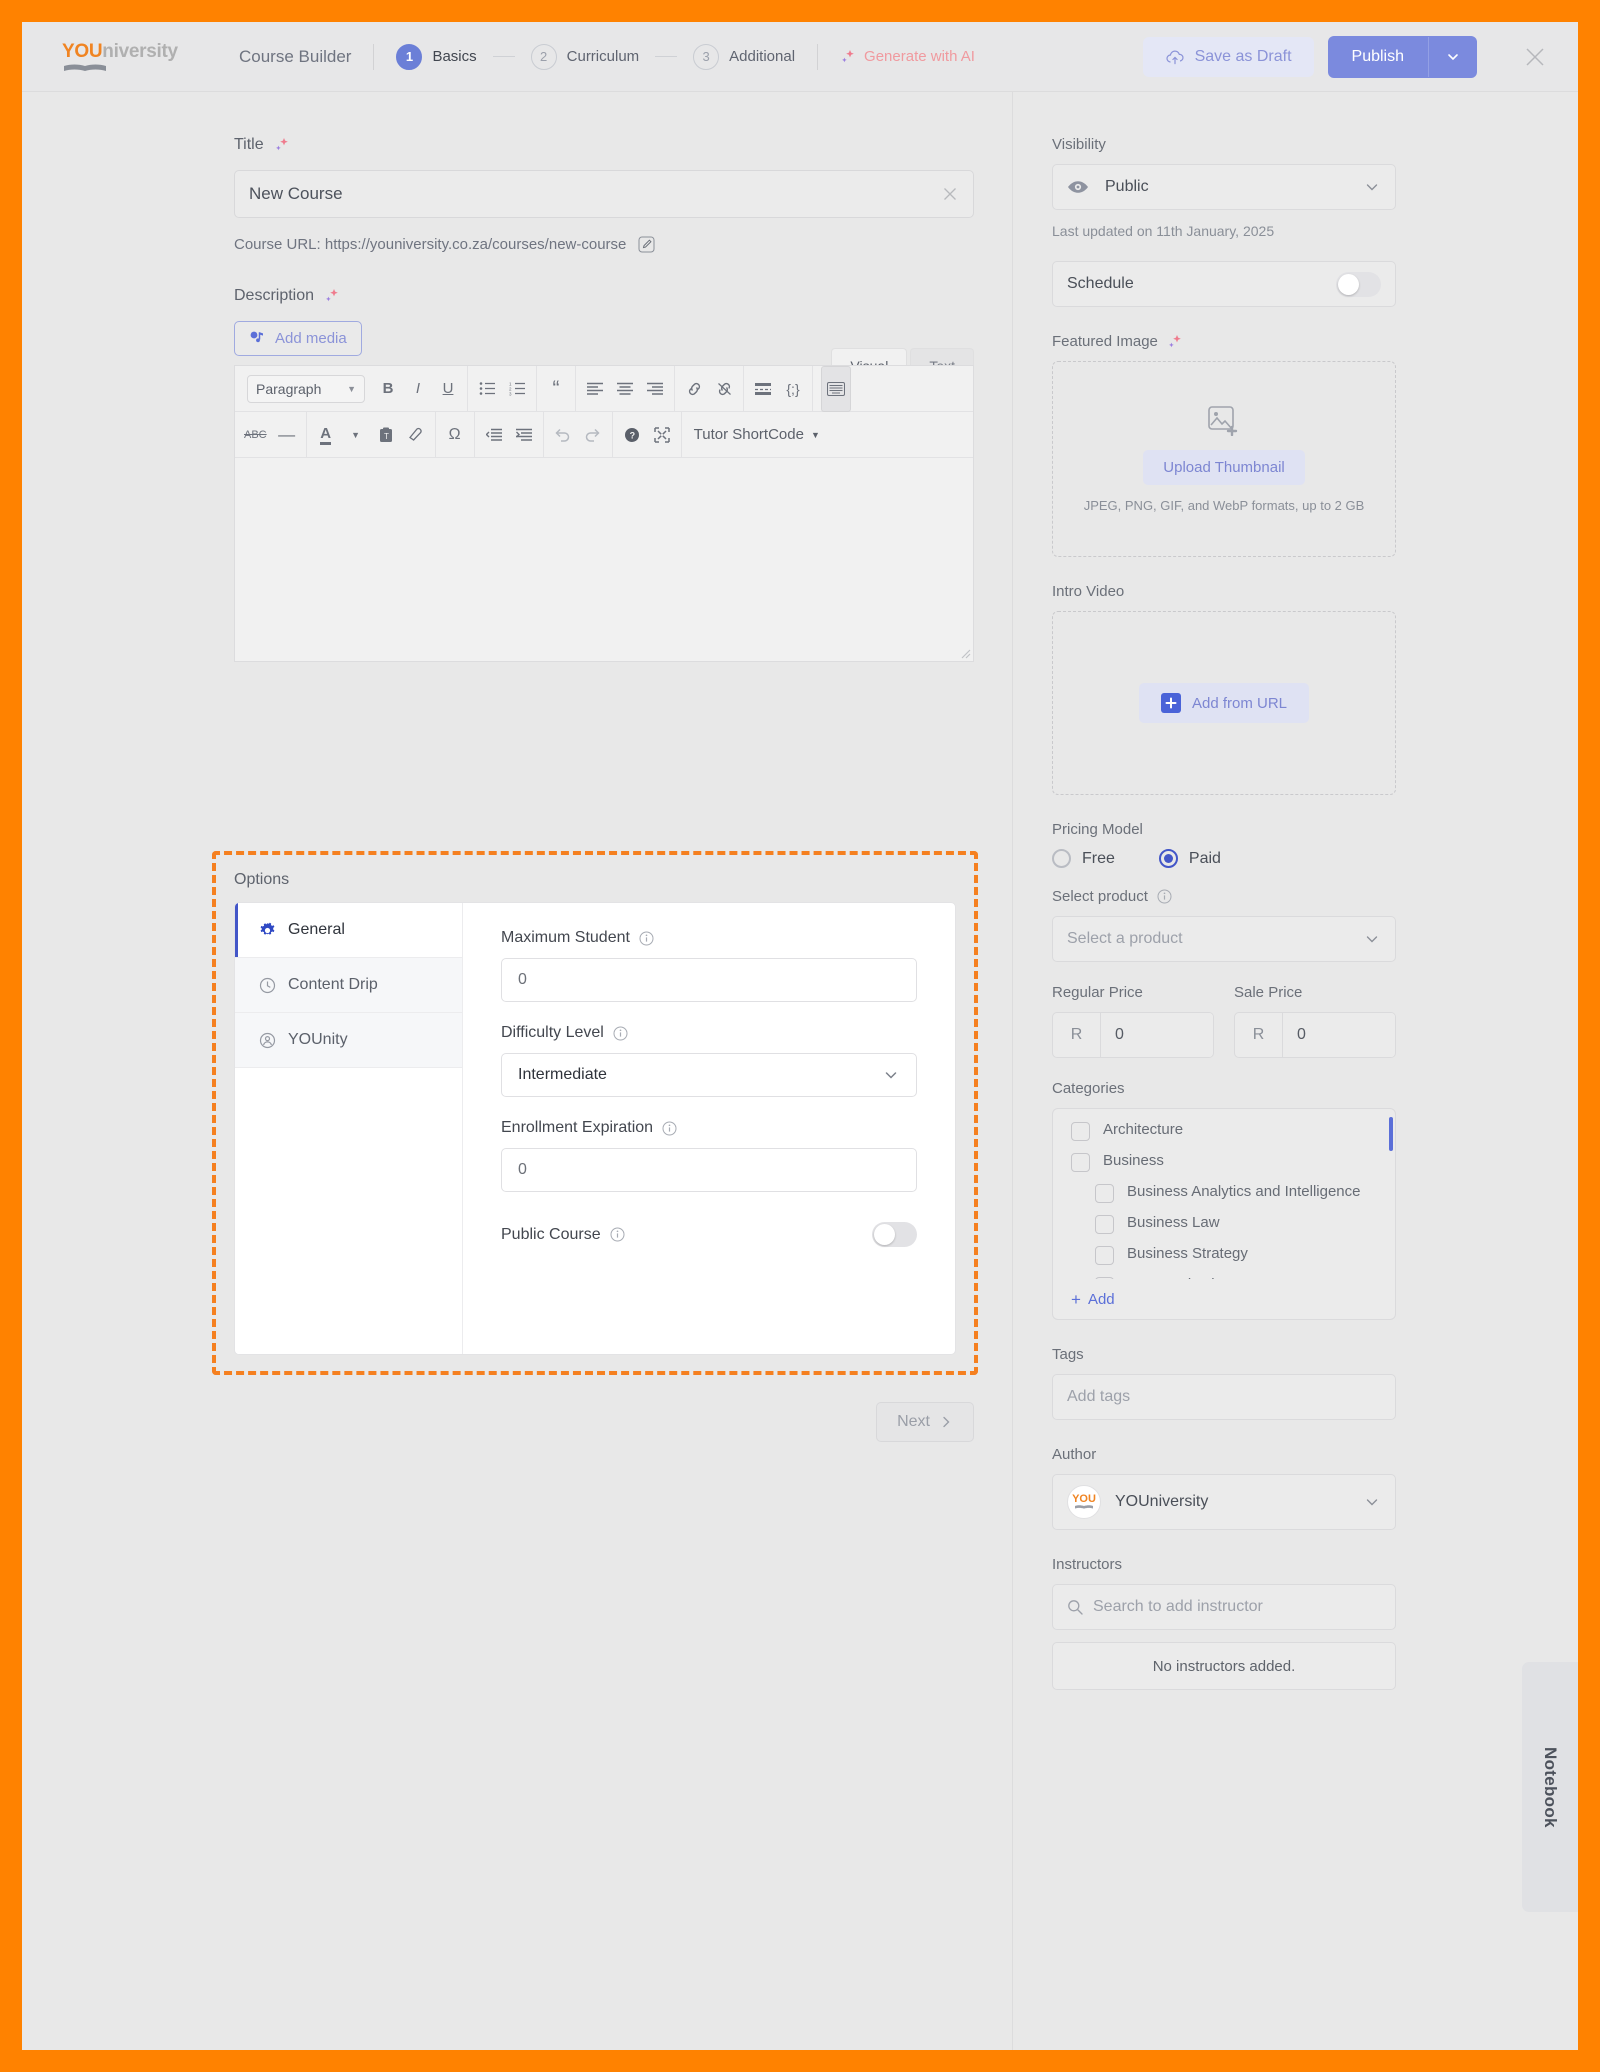 Image resolution: width=1600 pixels, height=2072 pixels. I want to click on add-from-url-button: Add from URL, so click(1224, 703).